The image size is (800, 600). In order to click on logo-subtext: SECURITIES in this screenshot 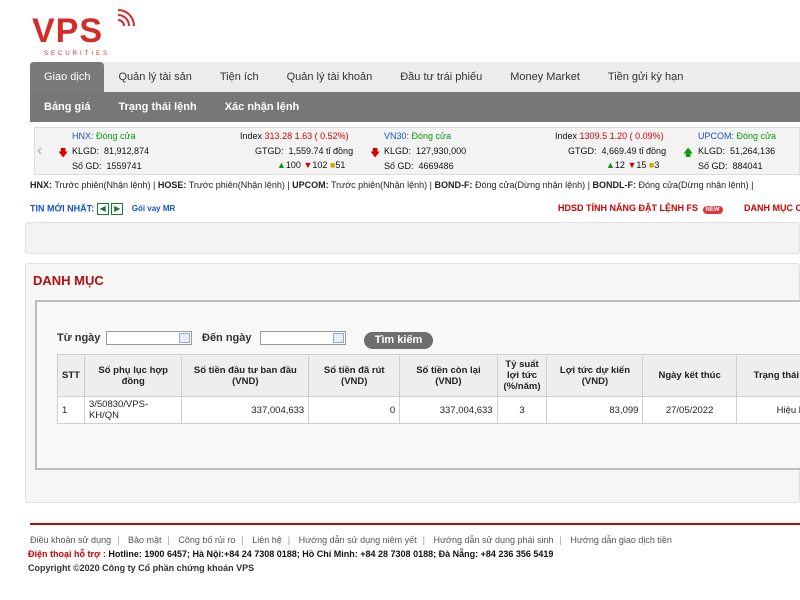, I will do `click(77, 54)`.